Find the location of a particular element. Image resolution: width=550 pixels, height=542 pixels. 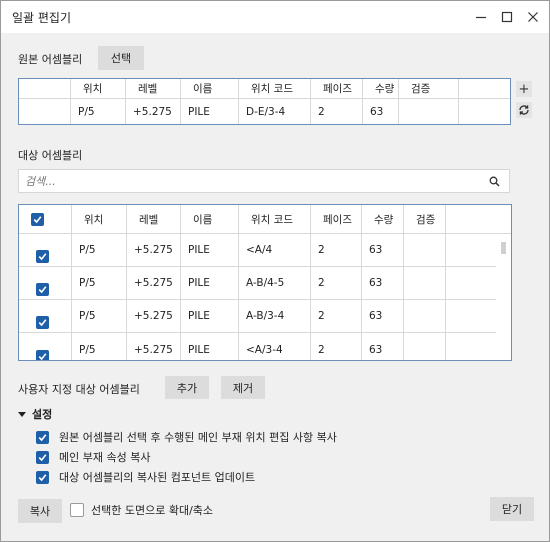

zoom-checkbox is located at coordinates (77, 510).